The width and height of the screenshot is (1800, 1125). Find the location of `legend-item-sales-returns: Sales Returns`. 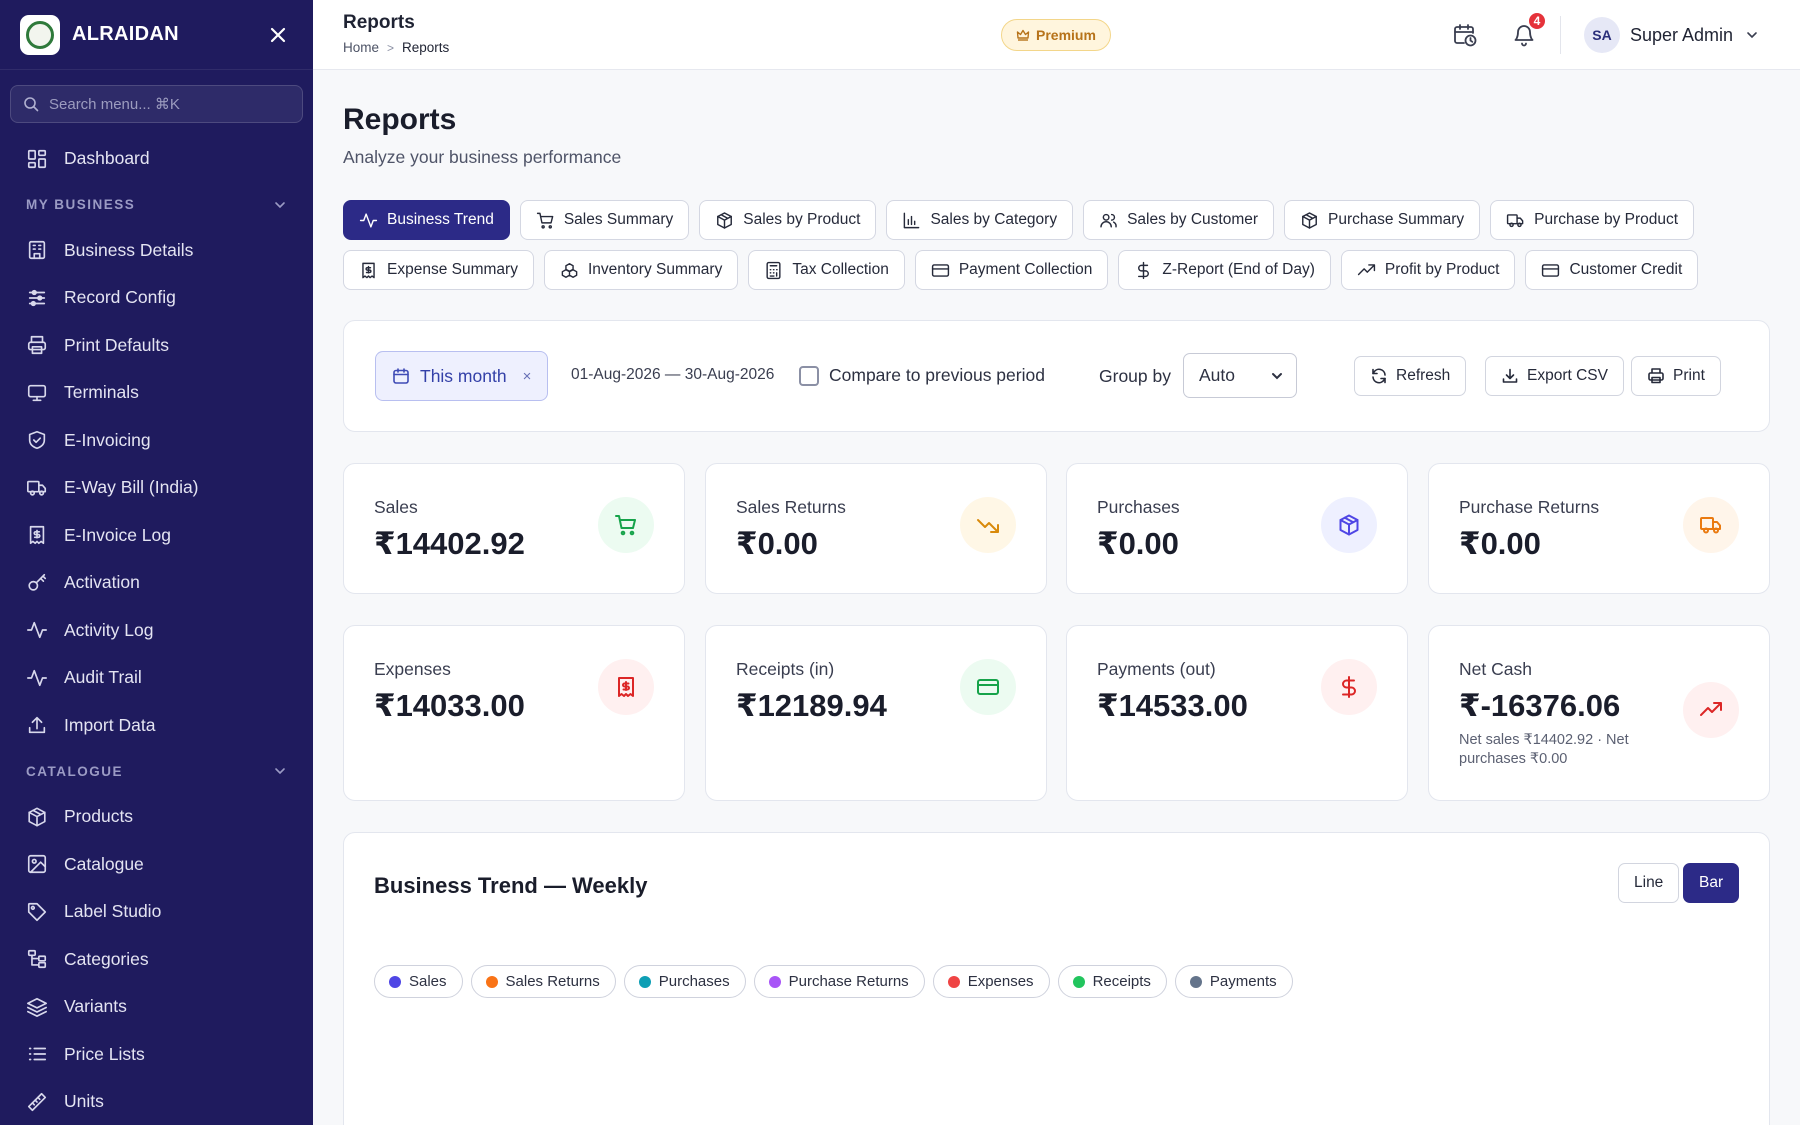

legend-item-sales-returns: Sales Returns is located at coordinates (543, 981).